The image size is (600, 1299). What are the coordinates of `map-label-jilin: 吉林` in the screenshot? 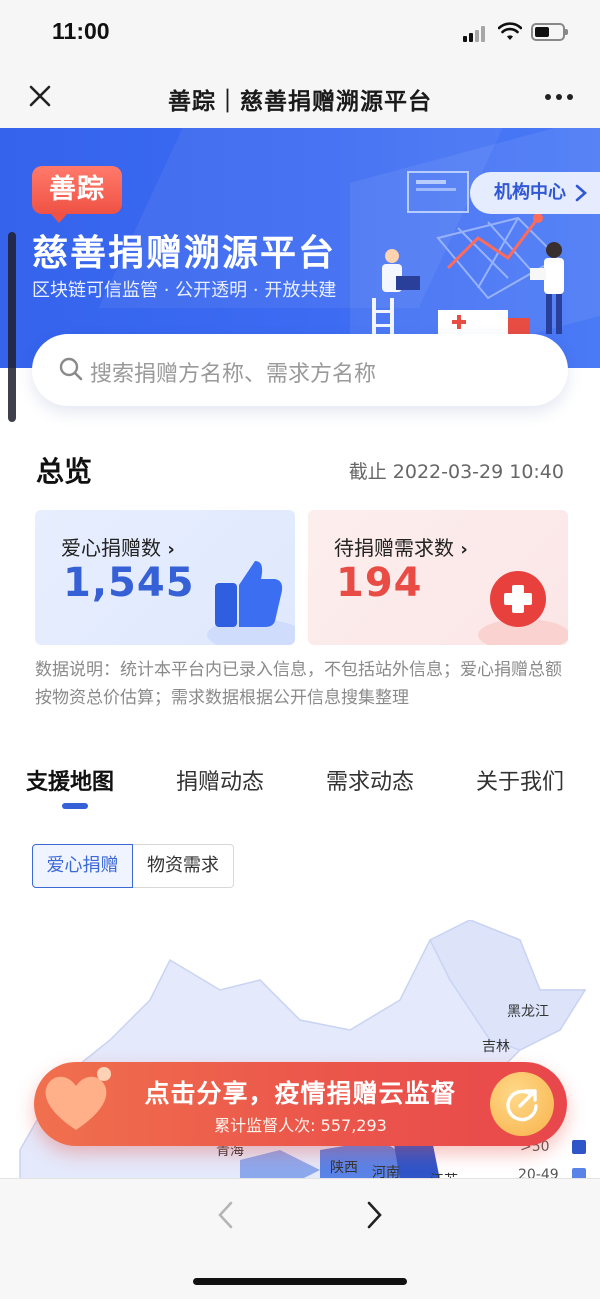 It's located at (496, 1047).